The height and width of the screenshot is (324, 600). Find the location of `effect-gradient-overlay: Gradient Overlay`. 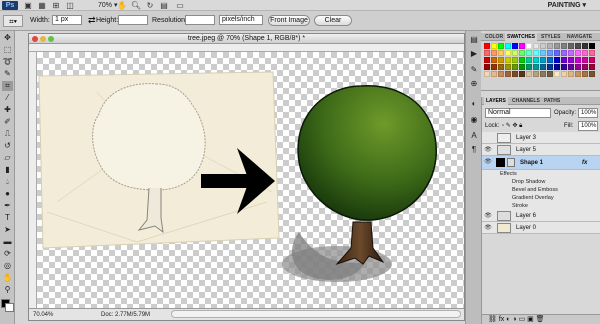

effect-gradient-overlay: Gradient Overlay is located at coordinates (541, 198).